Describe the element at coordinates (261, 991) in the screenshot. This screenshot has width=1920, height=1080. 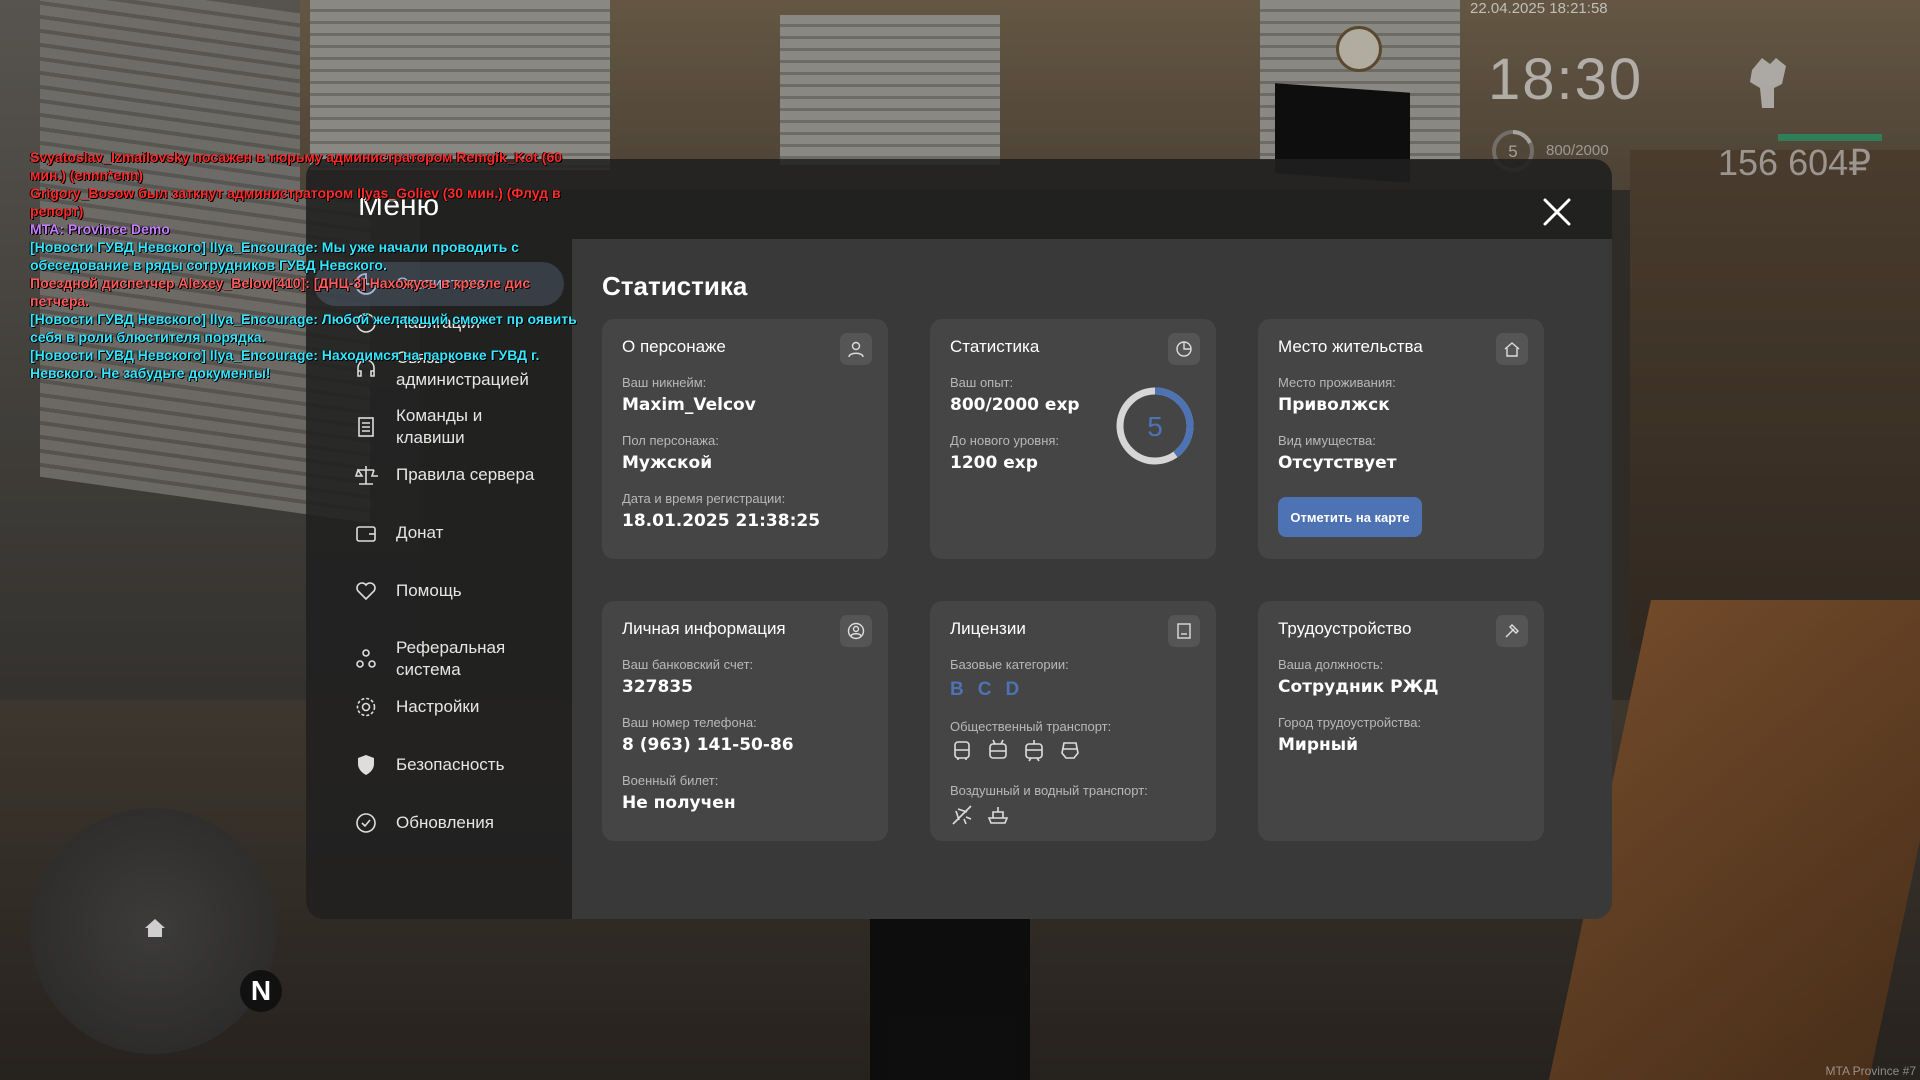
I see `compass-north: N` at that location.